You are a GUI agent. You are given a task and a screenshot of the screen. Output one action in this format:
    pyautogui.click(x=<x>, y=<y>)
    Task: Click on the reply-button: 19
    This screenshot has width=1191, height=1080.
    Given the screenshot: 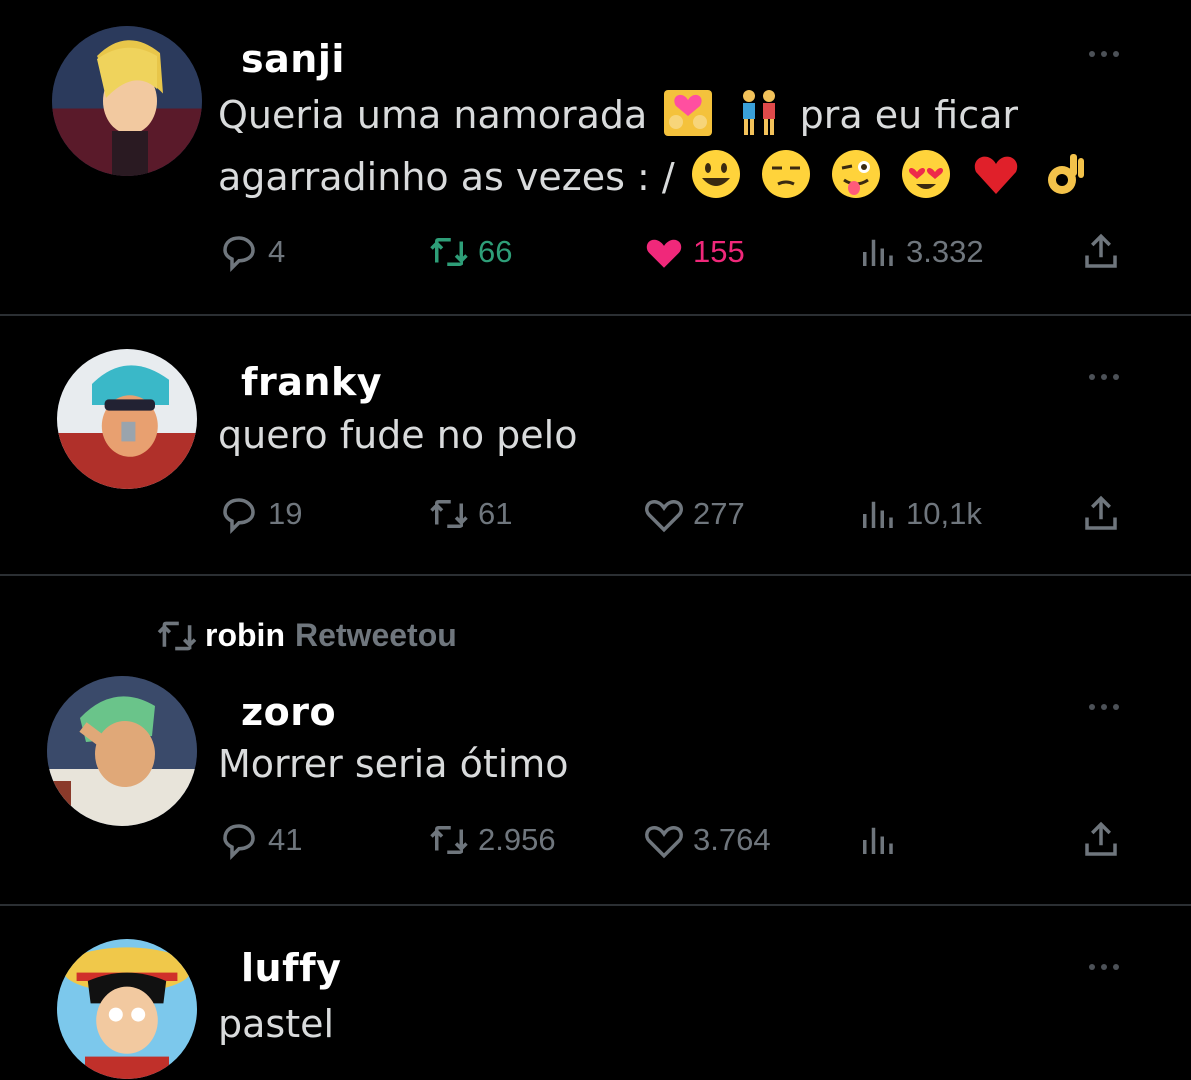 What is the action you would take?
    pyautogui.click(x=260, y=514)
    